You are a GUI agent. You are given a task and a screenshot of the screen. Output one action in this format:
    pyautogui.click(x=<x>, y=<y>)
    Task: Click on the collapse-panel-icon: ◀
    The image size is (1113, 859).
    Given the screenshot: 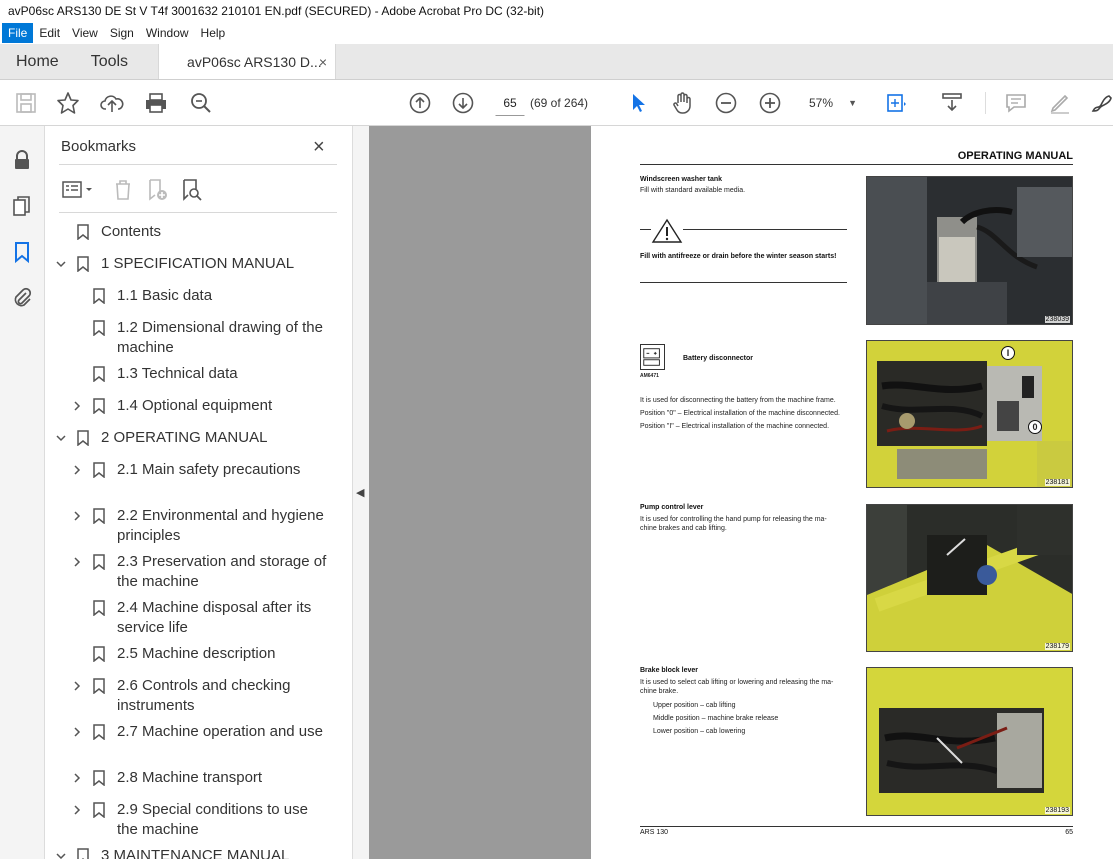 What is the action you would take?
    pyautogui.click(x=360, y=492)
    